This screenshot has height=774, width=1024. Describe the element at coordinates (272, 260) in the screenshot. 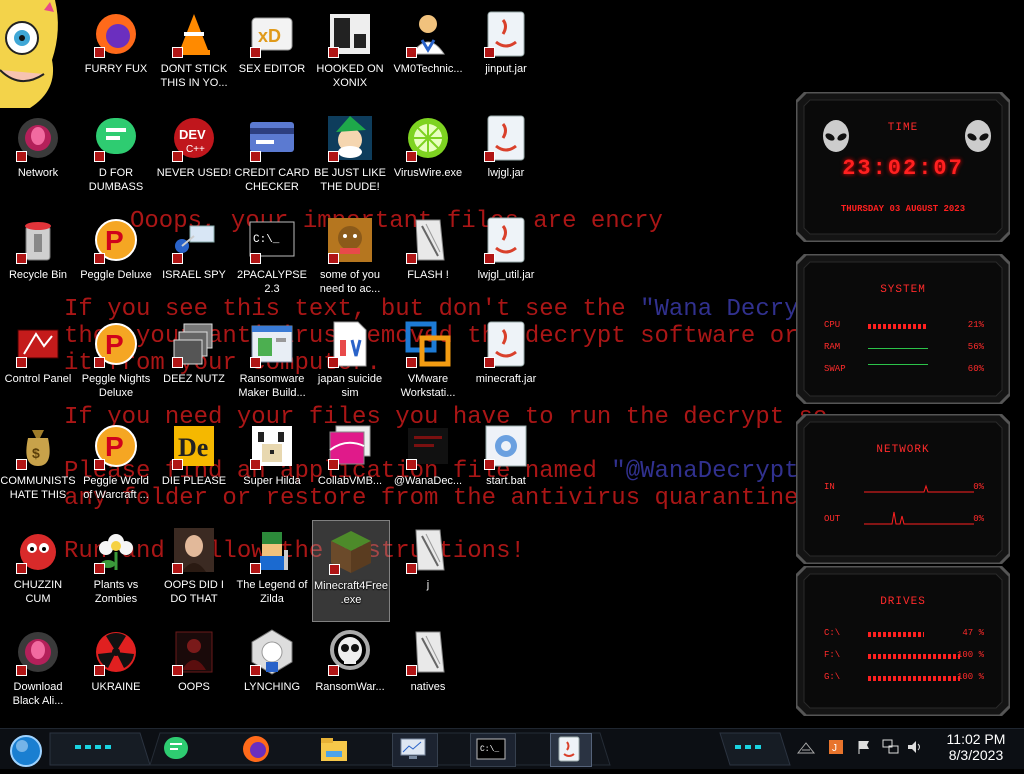

I see `desktop-icon: C:\_ 2PACALYPSE 2.3` at that location.